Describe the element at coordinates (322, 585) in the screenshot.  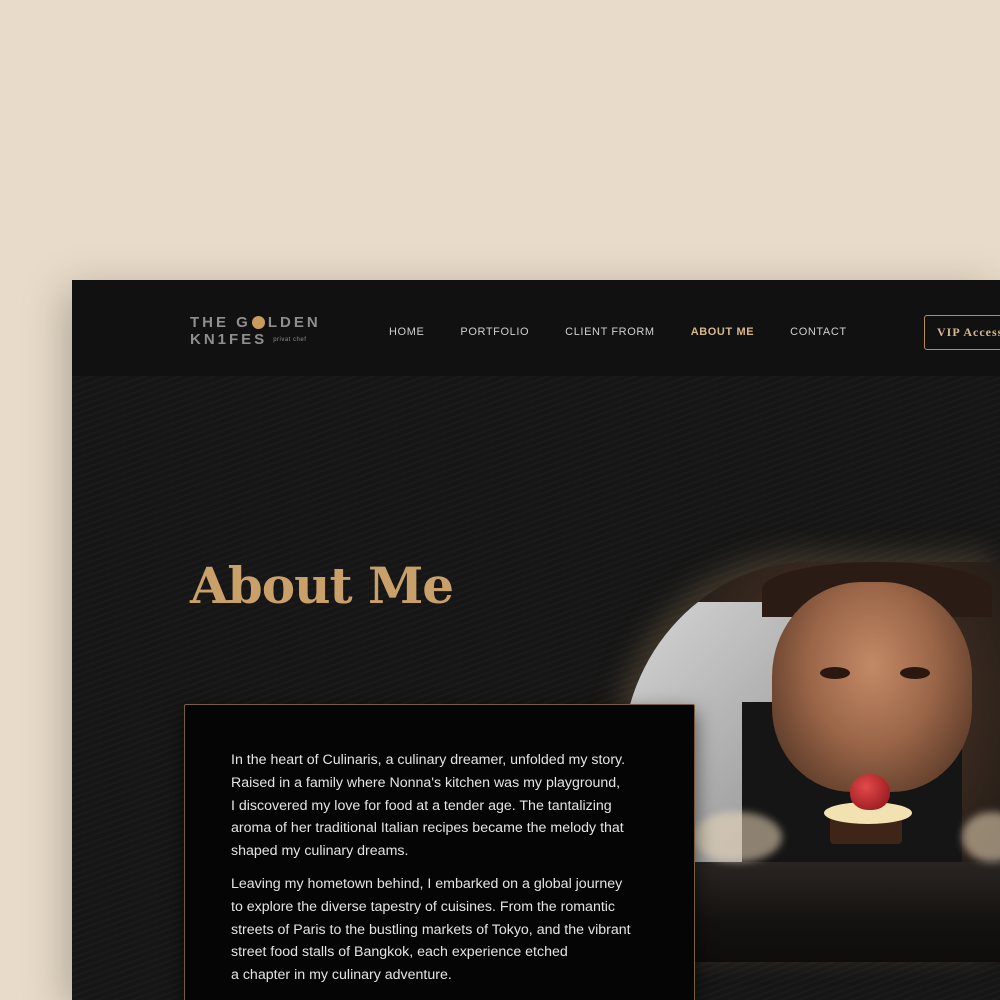
I see `page-title: About Me` at that location.